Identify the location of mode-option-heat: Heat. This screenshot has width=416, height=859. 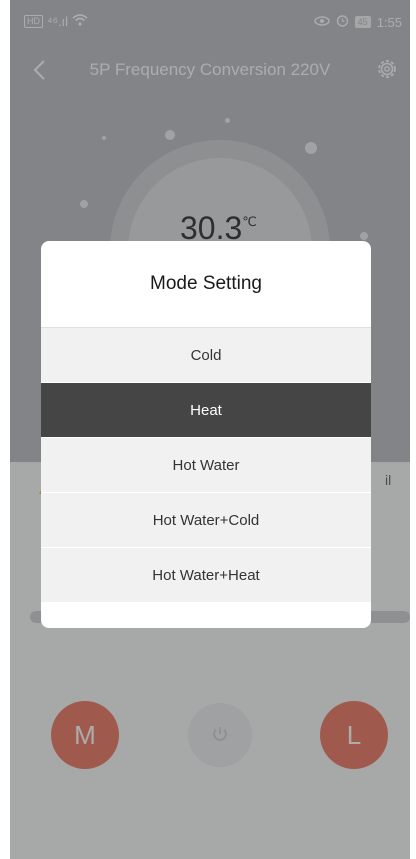
(206, 410).